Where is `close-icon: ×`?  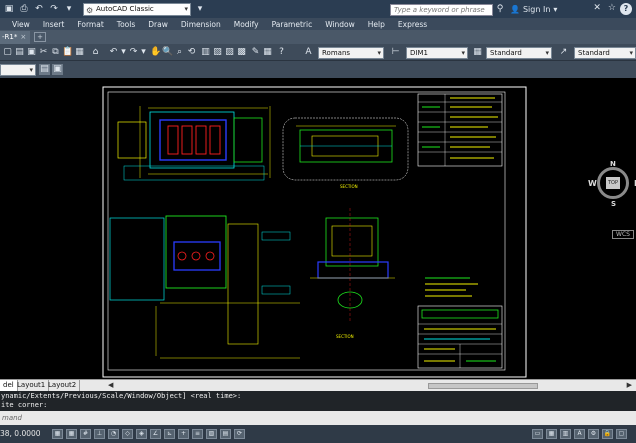
close-icon: × is located at coordinates (23, 37).